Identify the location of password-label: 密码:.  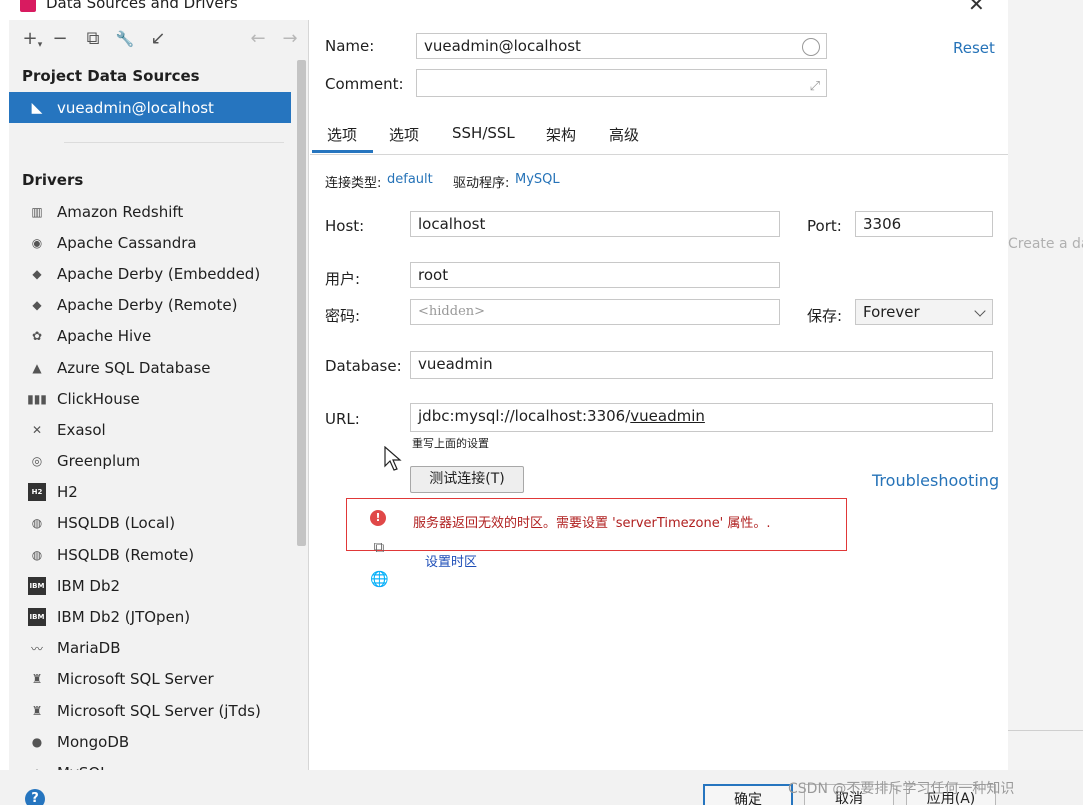
(343, 316).